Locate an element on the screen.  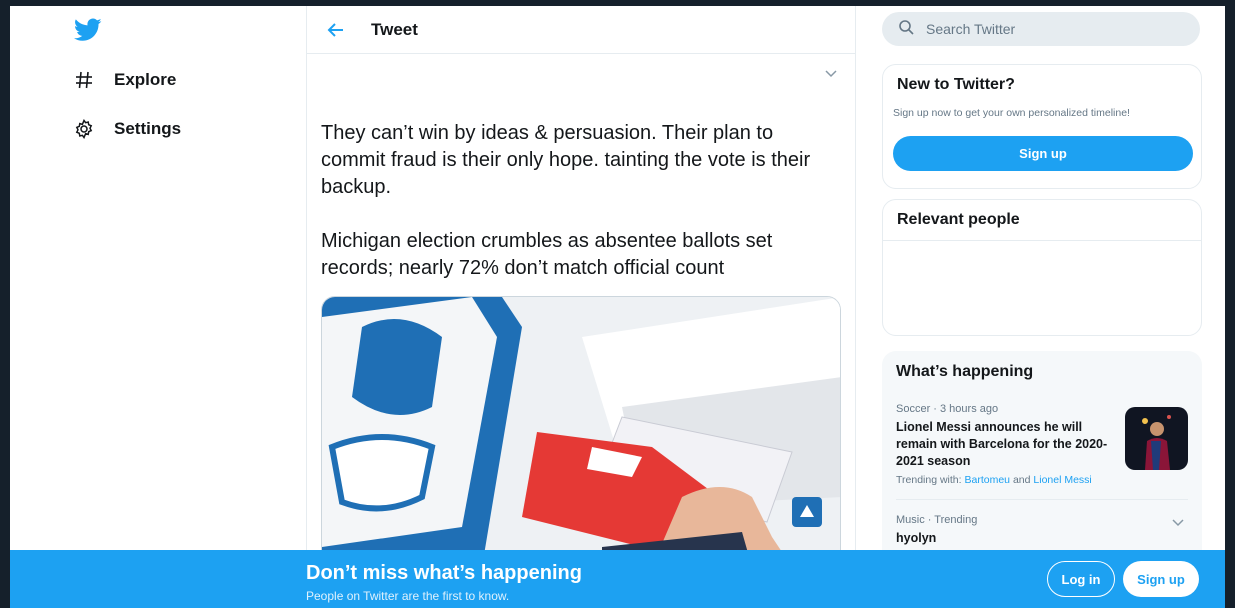
nav-item-label: Explore is located at coordinates (145, 79).